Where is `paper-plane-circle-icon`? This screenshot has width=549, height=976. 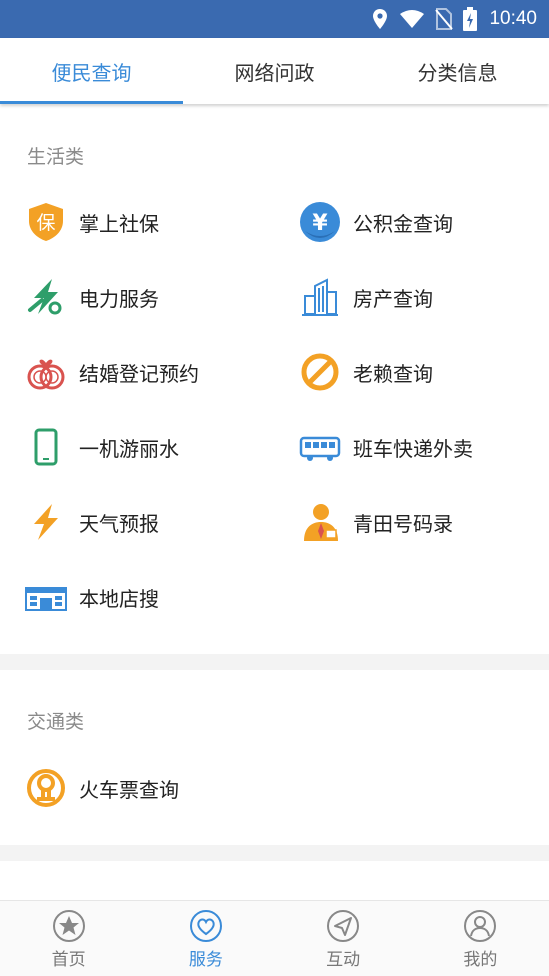
paper-plane-circle-icon is located at coordinates (343, 926).